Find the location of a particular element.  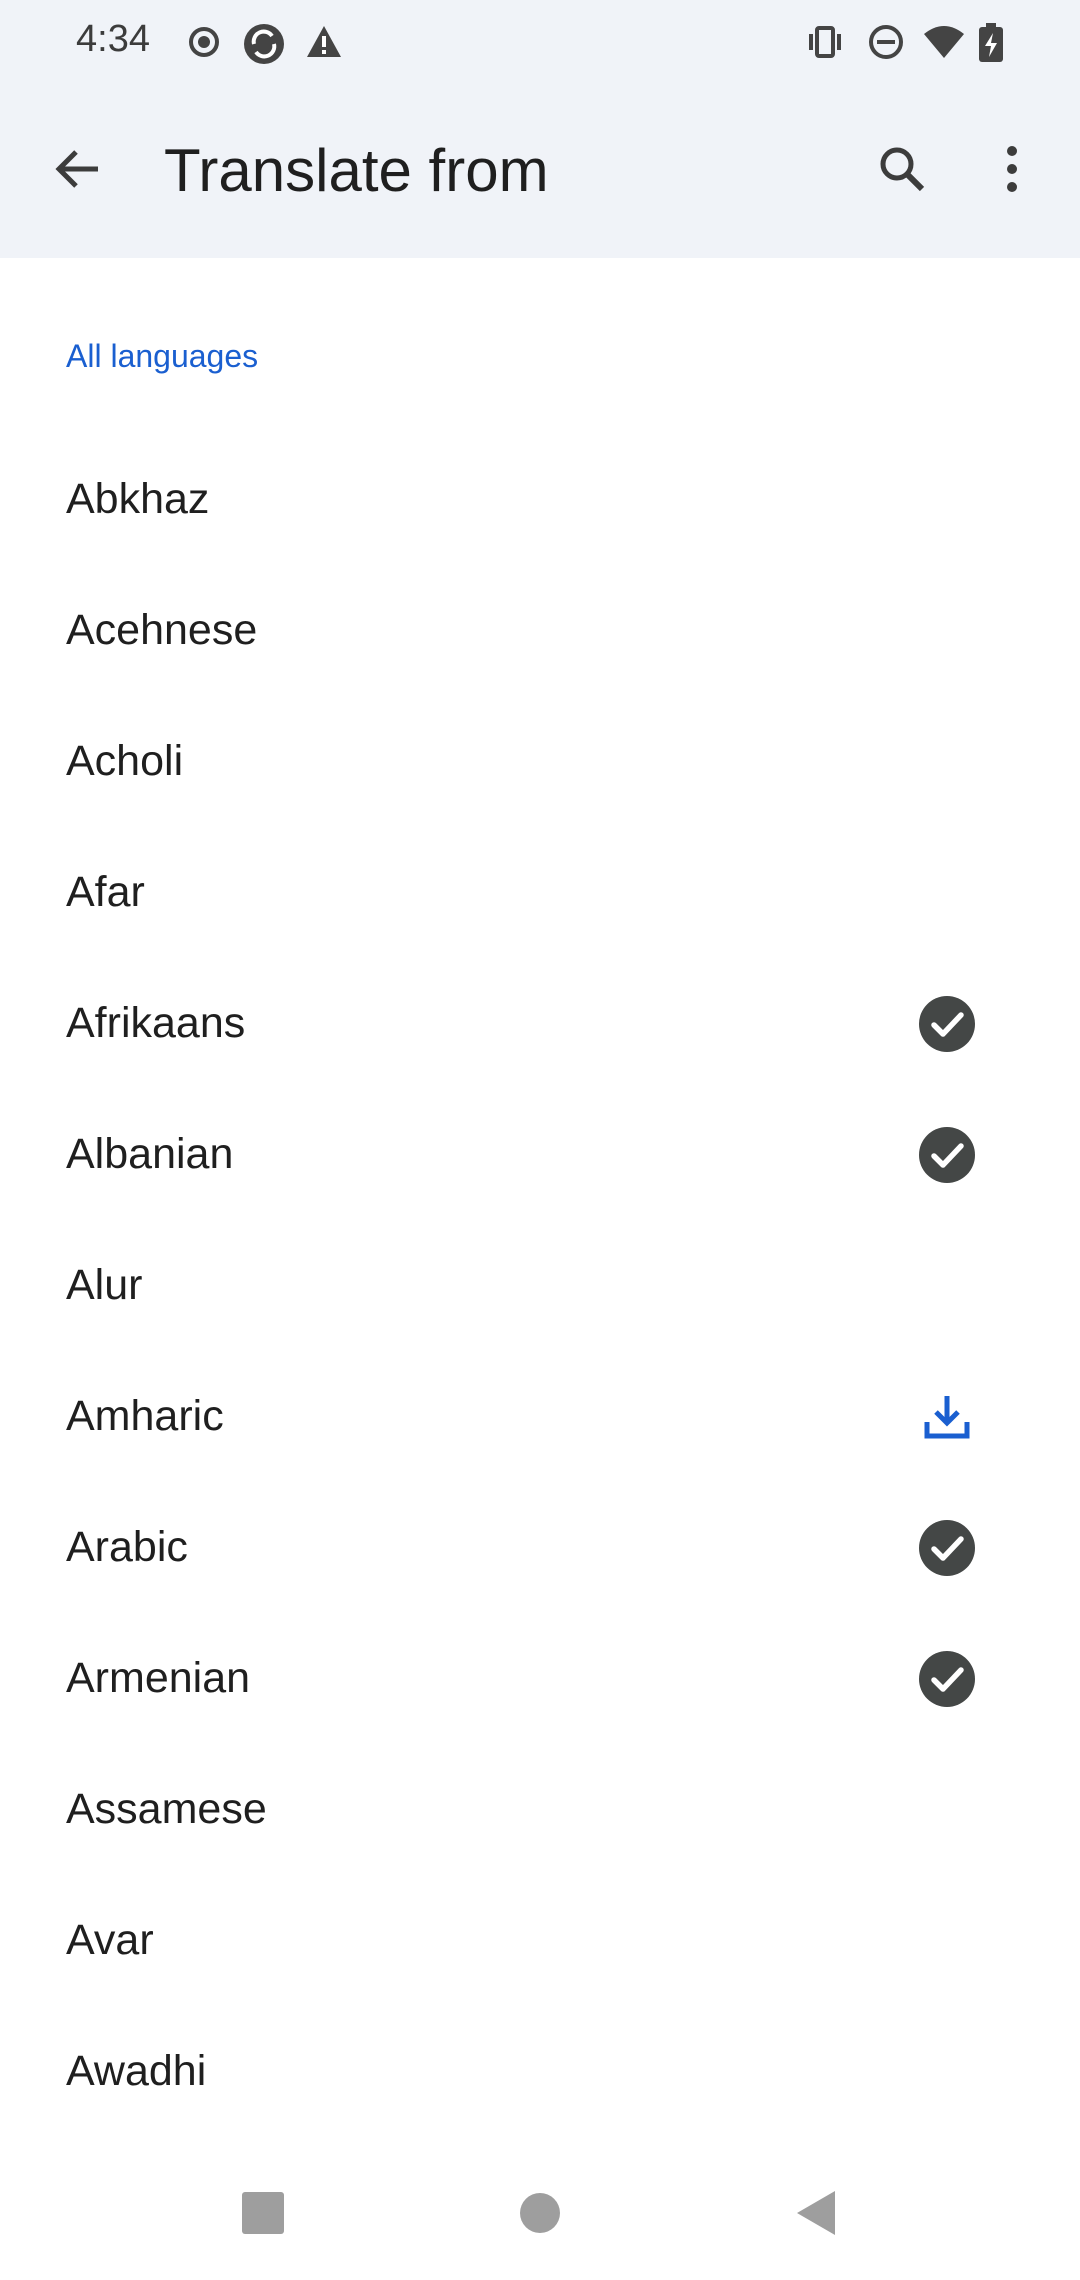

battery-charging-icon is located at coordinates (996, 42).